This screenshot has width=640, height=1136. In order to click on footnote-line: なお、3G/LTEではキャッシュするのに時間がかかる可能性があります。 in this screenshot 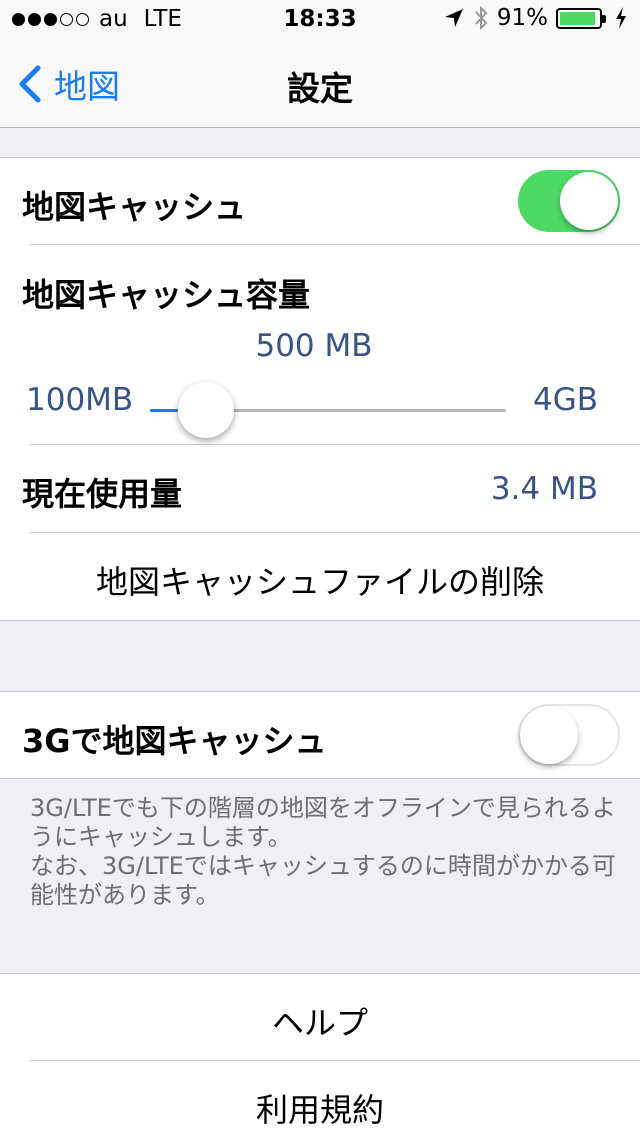, I will do `click(323, 880)`.